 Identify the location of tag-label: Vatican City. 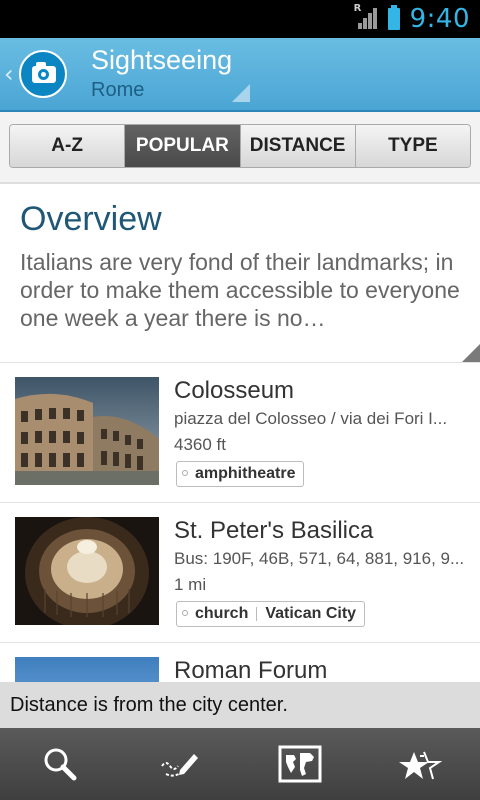
(311, 613).